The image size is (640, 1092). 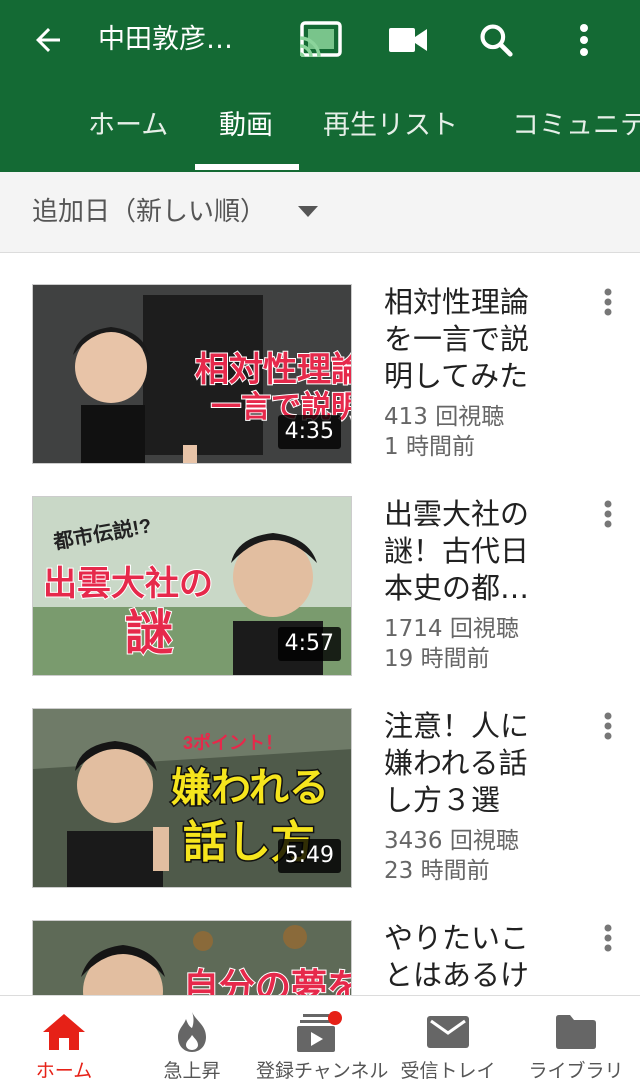 What do you see at coordinates (64, 1032) in the screenshot?
I see `home-icon` at bounding box center [64, 1032].